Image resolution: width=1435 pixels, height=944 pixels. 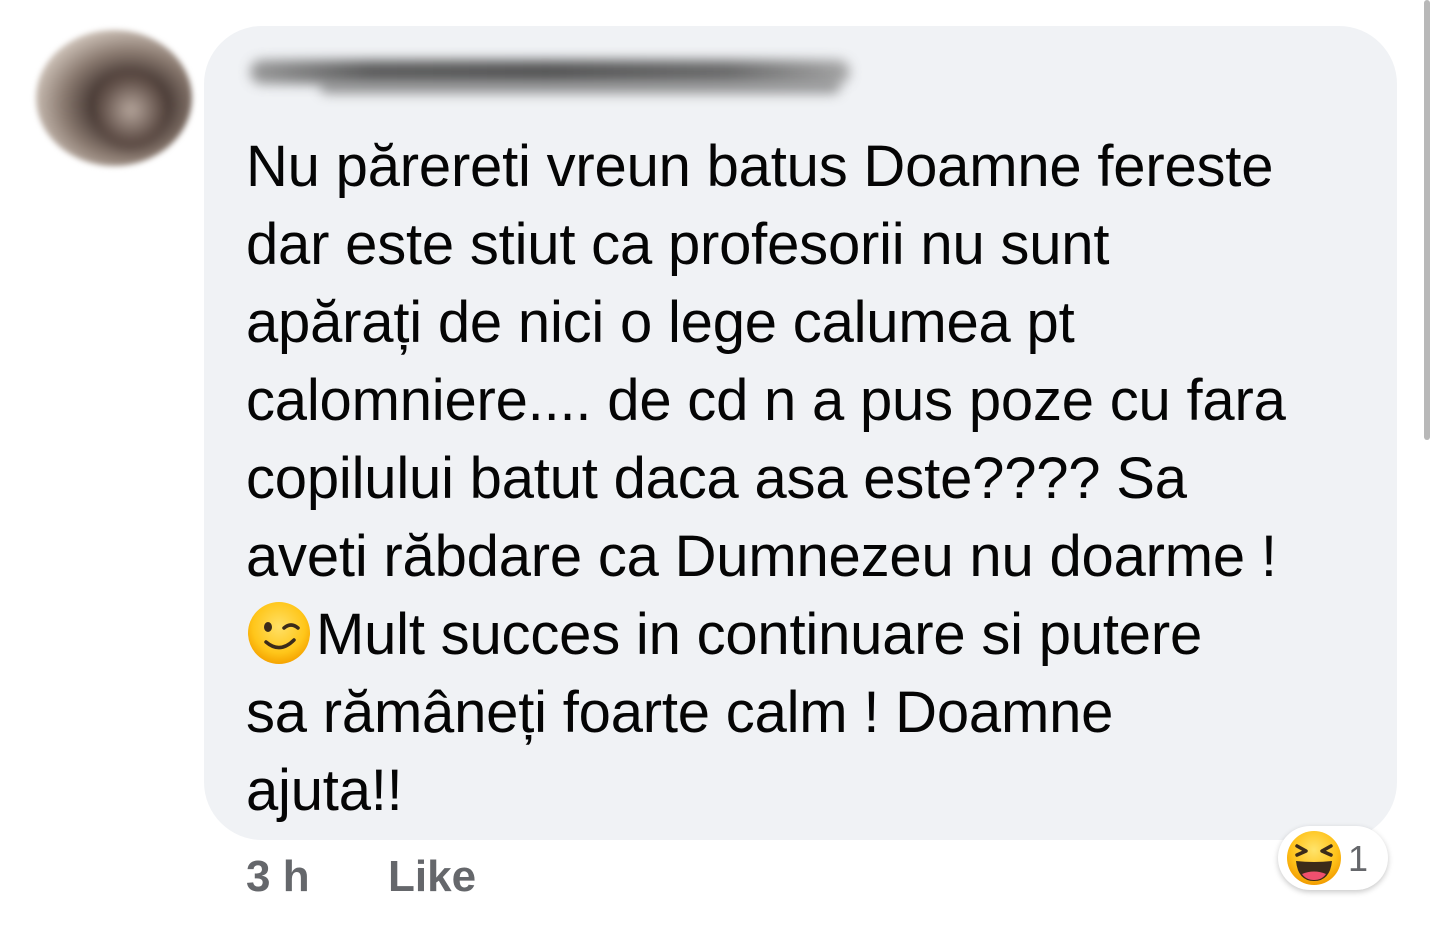 I want to click on comment-line-with-emoji: Mult succes in continuare si putere, so click(x=811, y=635).